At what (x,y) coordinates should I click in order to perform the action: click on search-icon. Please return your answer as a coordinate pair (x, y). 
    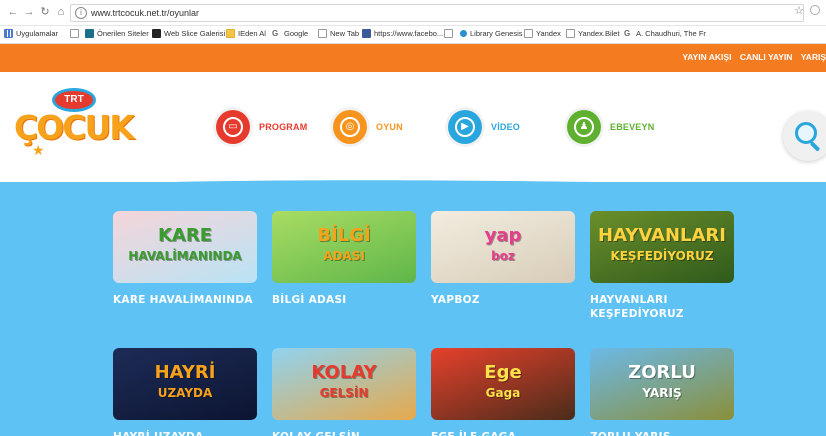
    Looking at the image, I should click on (806, 133).